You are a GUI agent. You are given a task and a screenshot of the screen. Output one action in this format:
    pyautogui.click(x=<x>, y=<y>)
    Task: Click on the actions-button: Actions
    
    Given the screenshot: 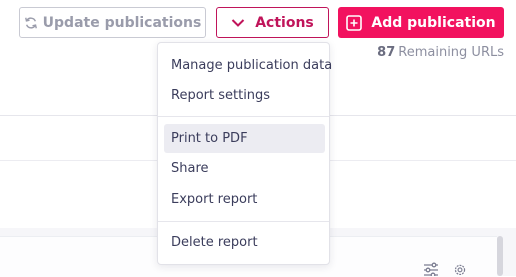 What is the action you would take?
    pyautogui.click(x=272, y=22)
    